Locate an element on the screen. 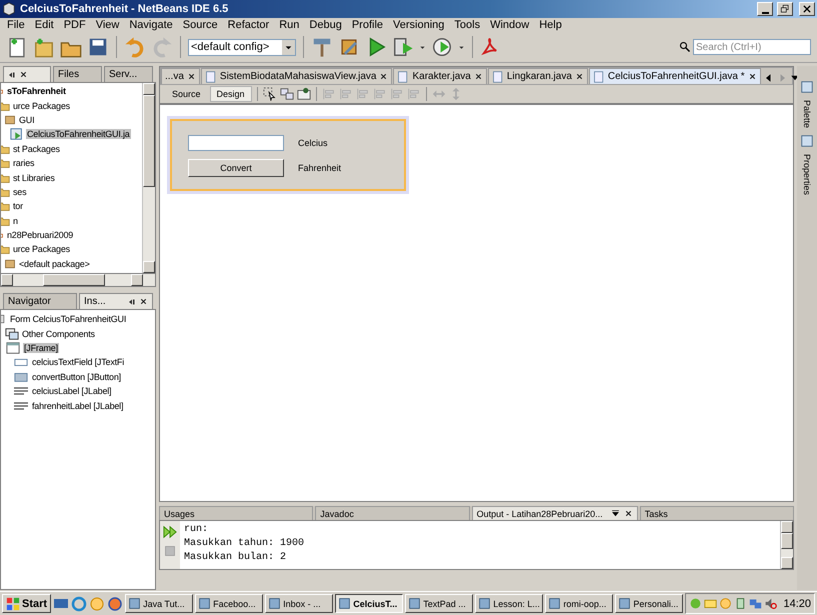  view-toggle: Source is located at coordinates (186, 94).